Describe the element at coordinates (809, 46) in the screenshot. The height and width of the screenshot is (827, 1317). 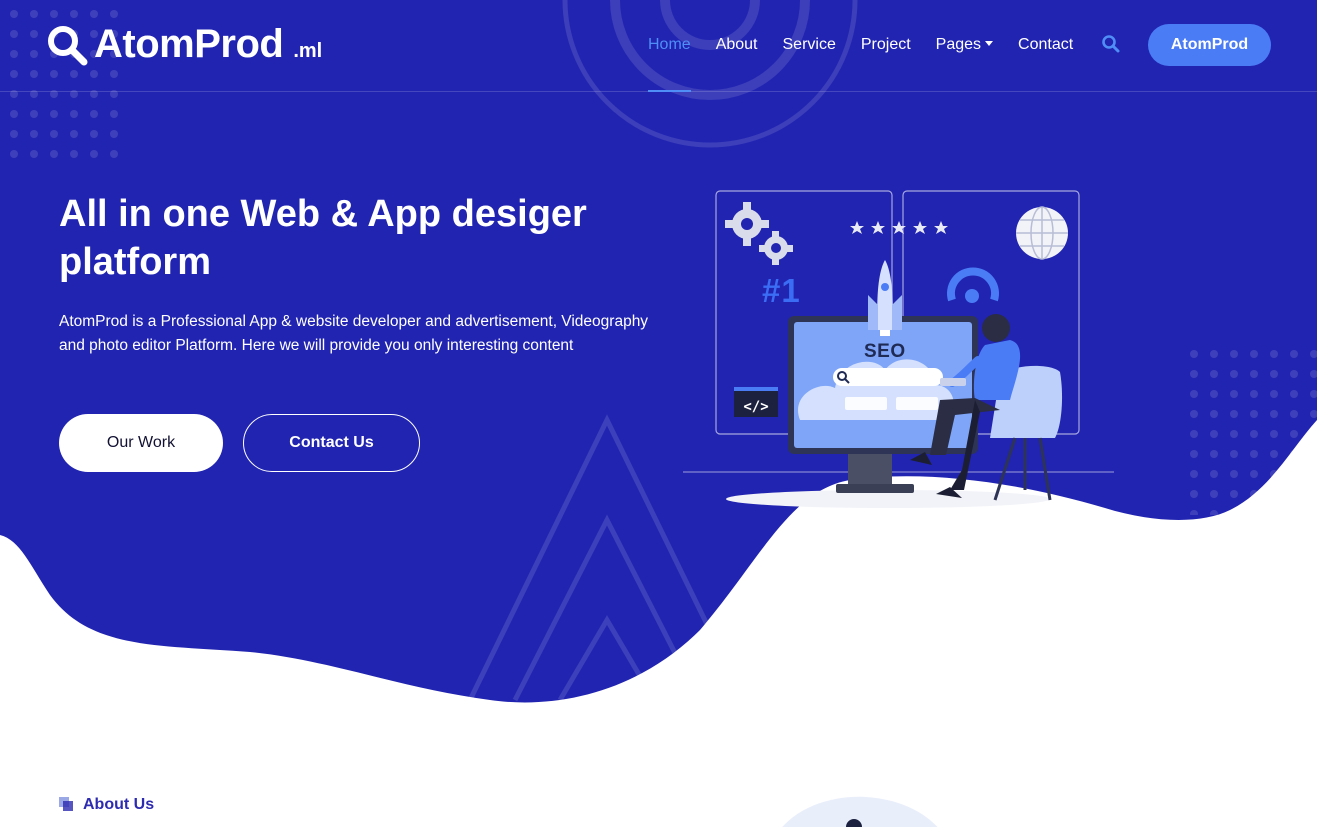
I see `nav-item-service: Service` at that location.